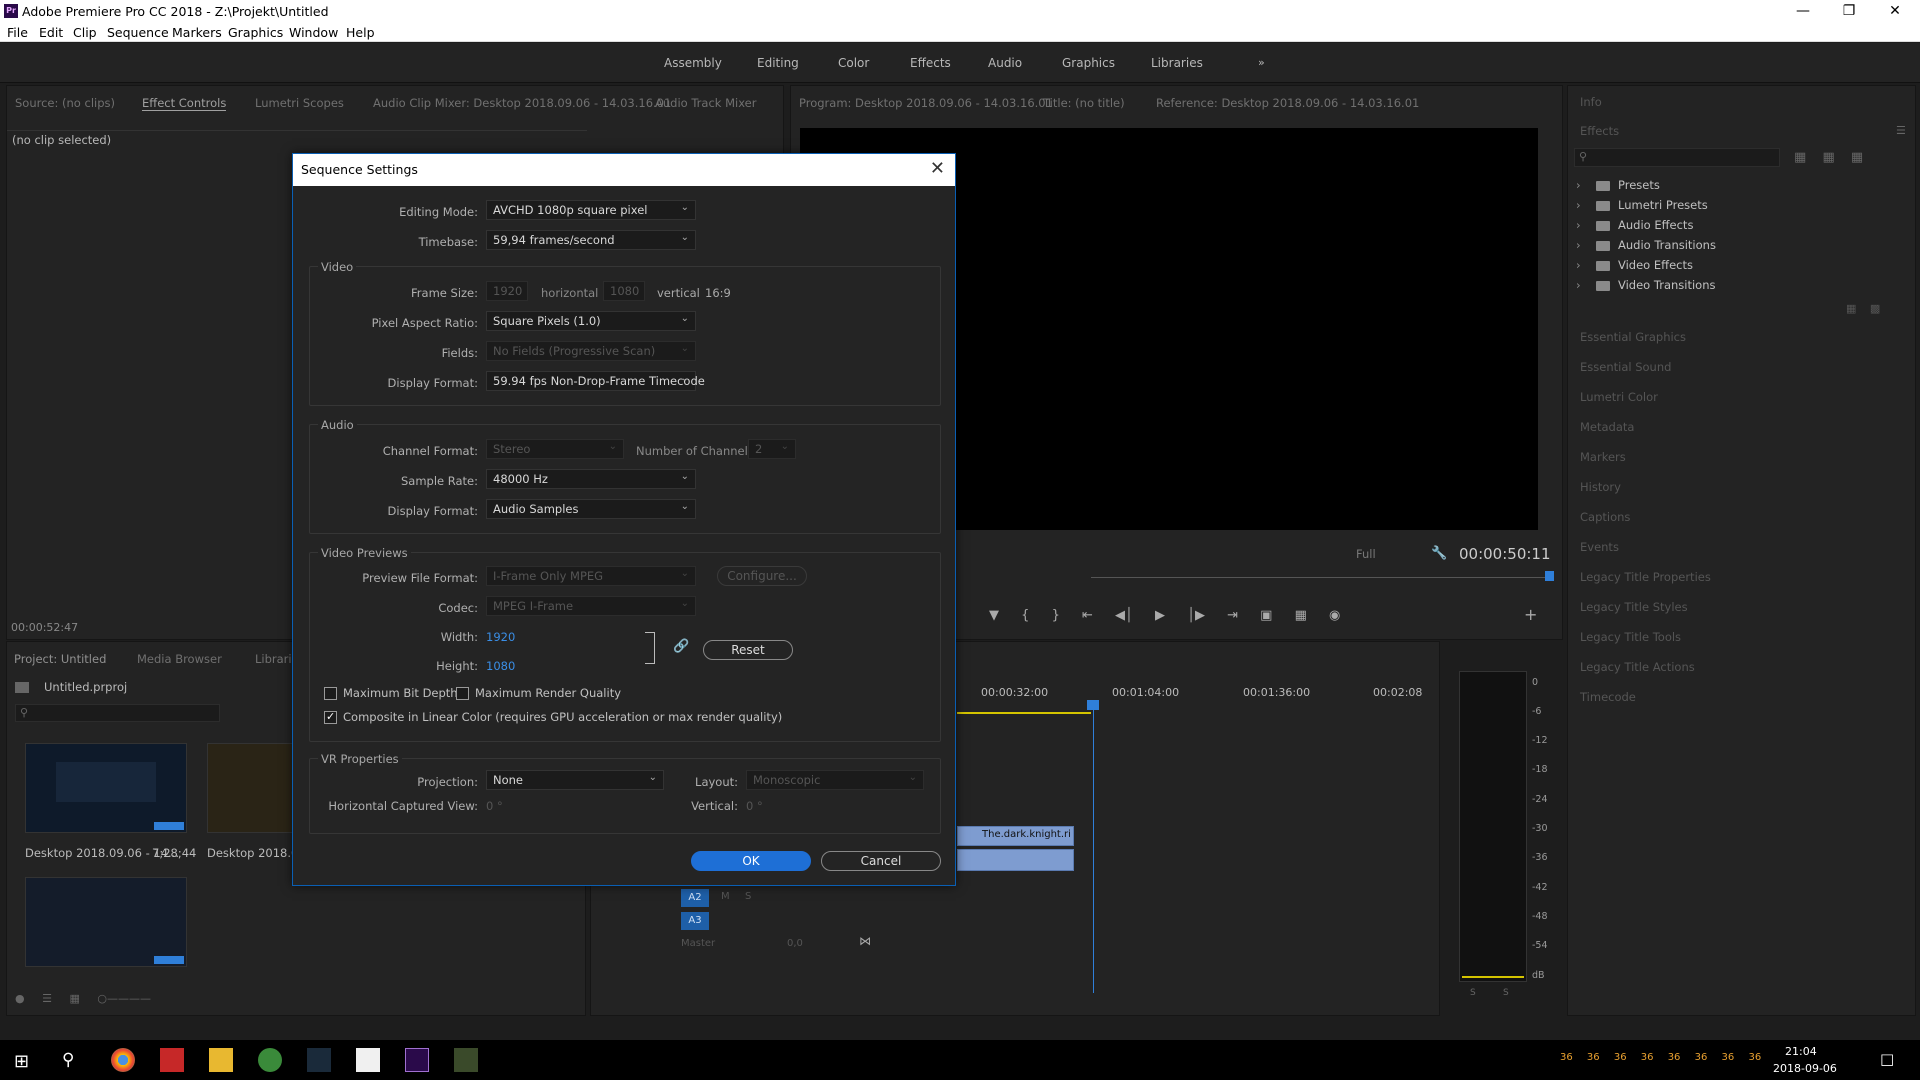 This screenshot has width=1920, height=1080. Describe the element at coordinates (1530, 614) in the screenshot. I see `add-button-icon: +` at that location.